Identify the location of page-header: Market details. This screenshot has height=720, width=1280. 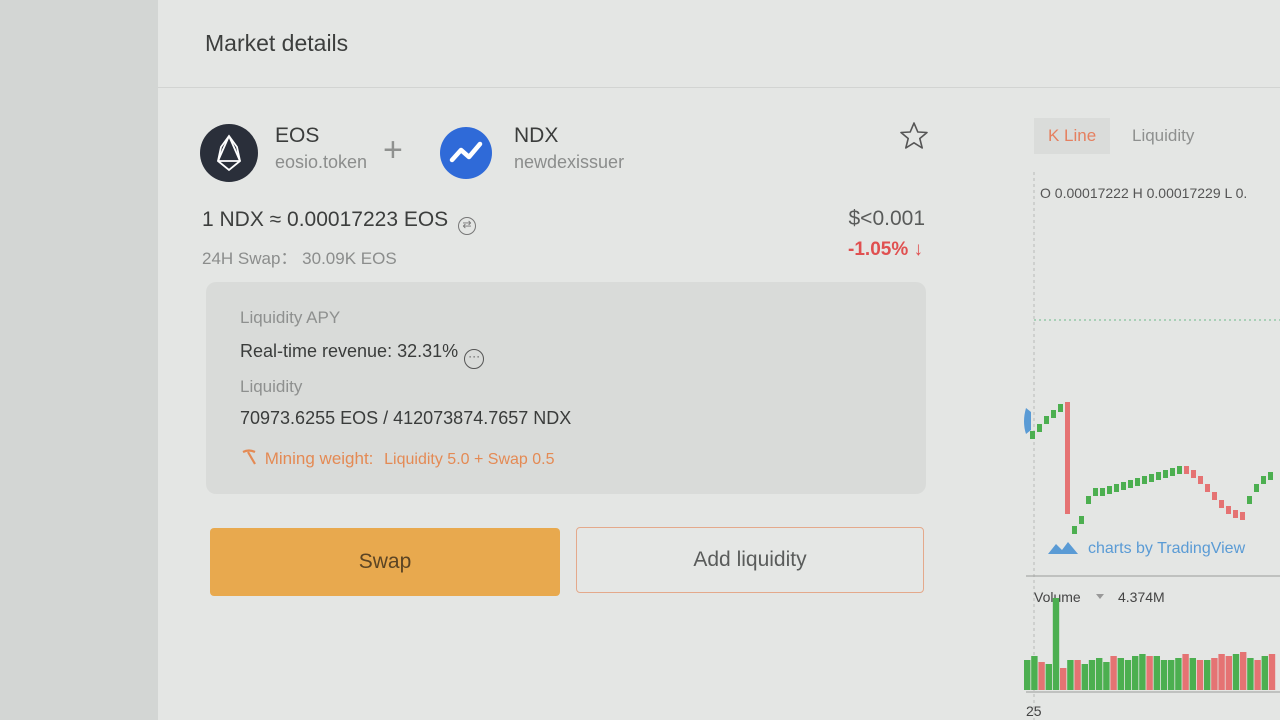
(719, 44).